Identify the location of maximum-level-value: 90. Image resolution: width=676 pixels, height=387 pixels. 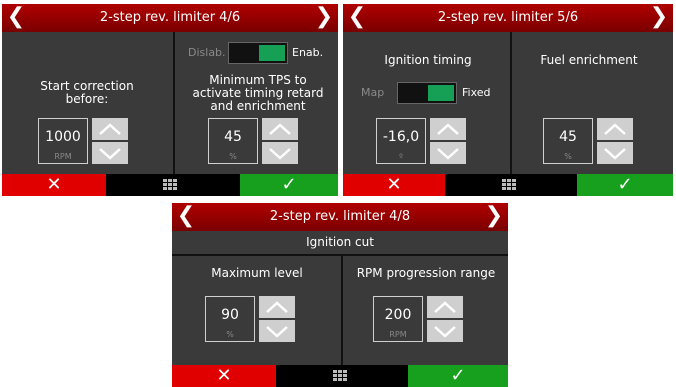
(230, 315).